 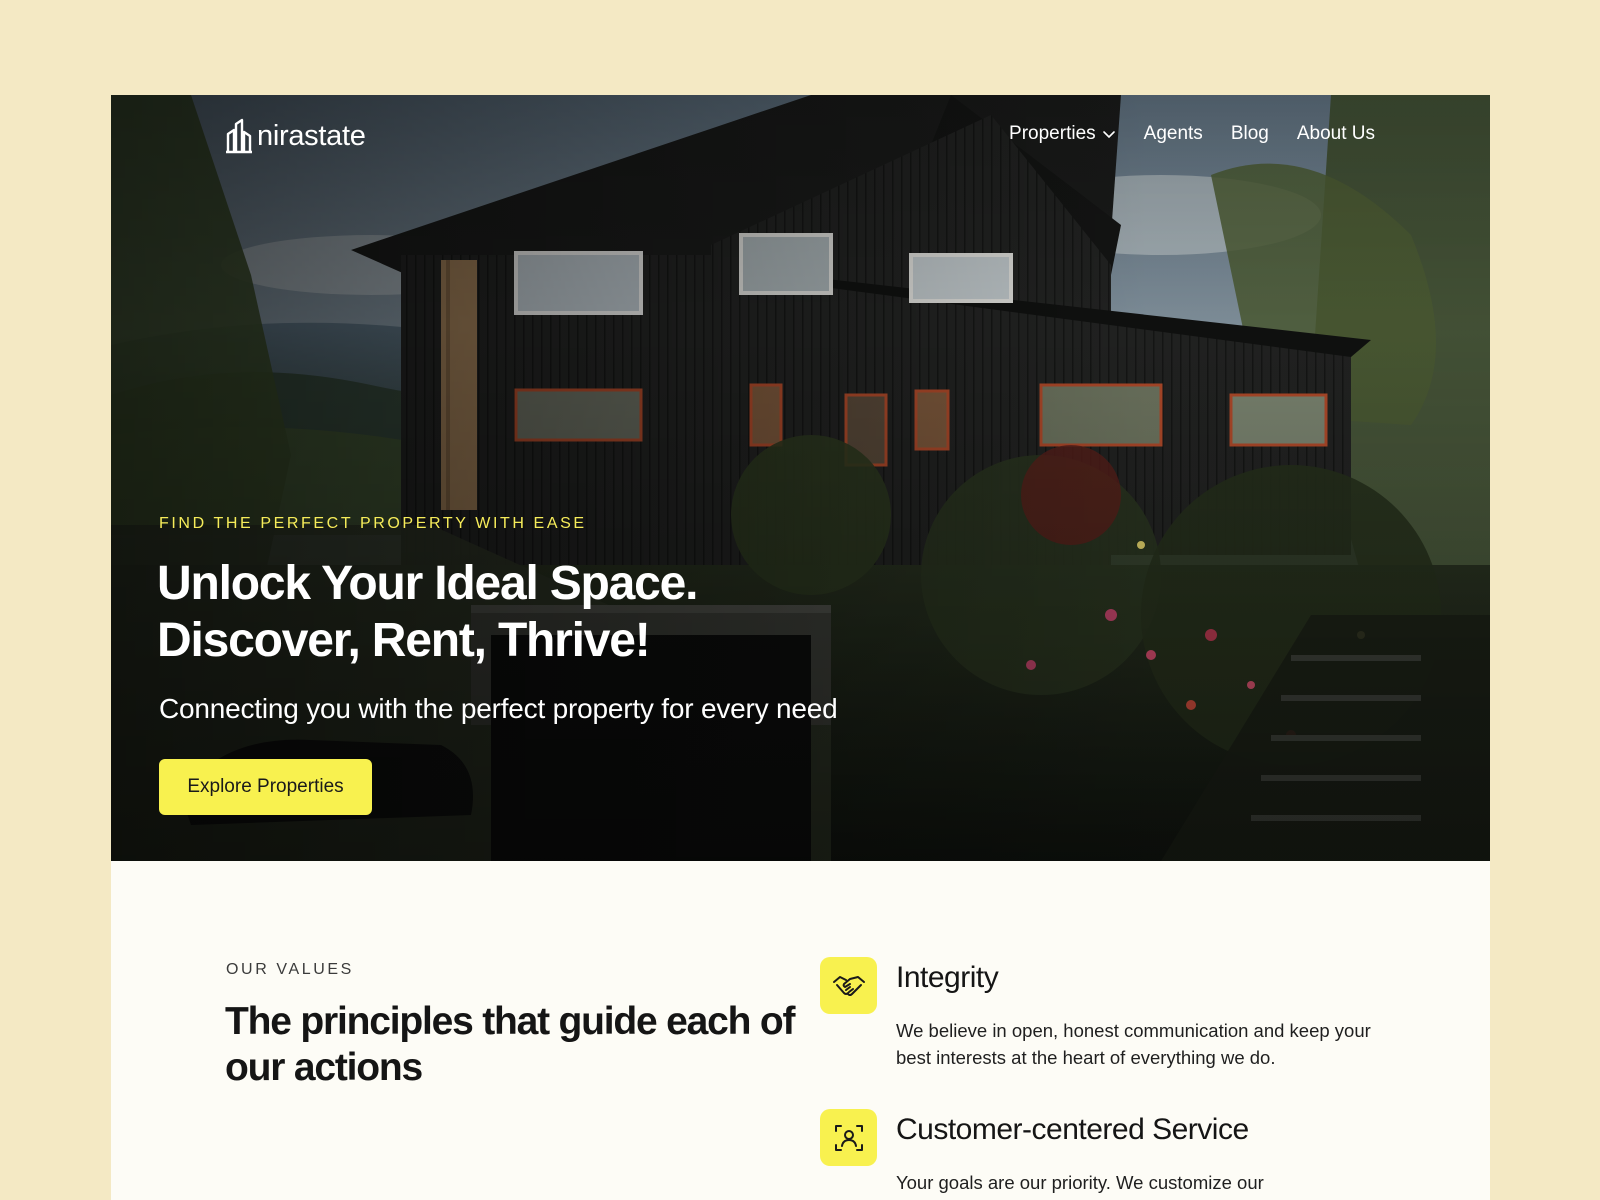 I want to click on nav-item-label: Agents, so click(x=1173, y=133).